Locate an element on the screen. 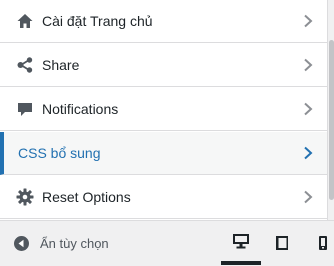 This screenshot has width=334, height=266. share-icon is located at coordinates (25, 65).